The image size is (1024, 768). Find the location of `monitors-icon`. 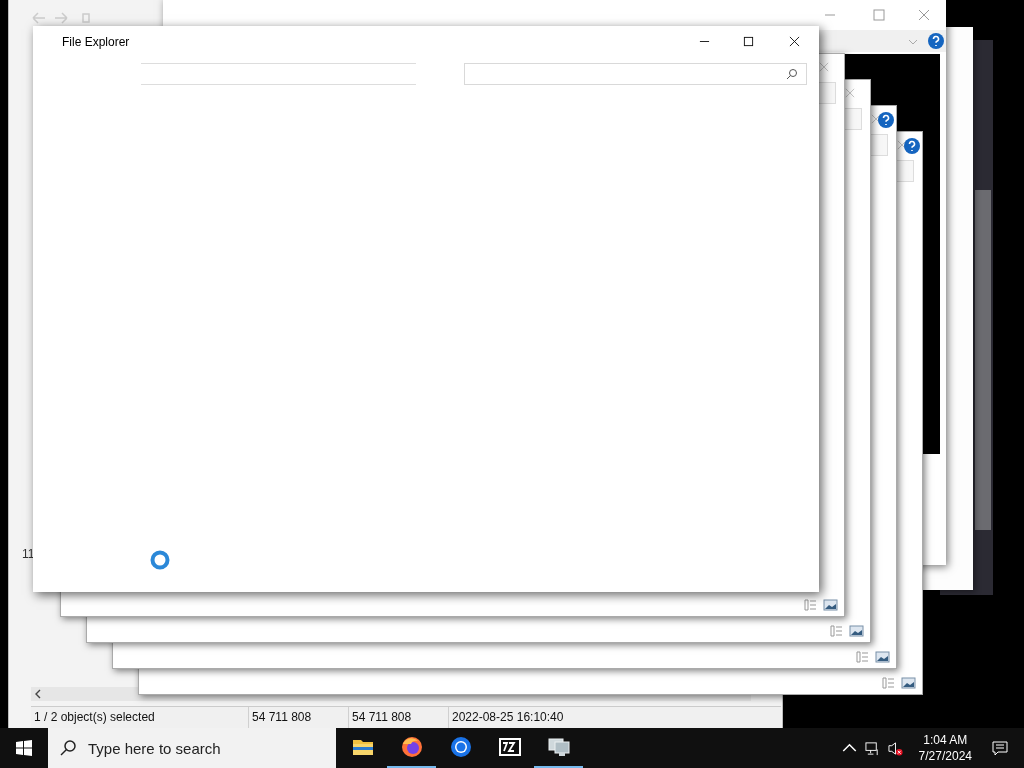

monitors-icon is located at coordinates (558, 747).